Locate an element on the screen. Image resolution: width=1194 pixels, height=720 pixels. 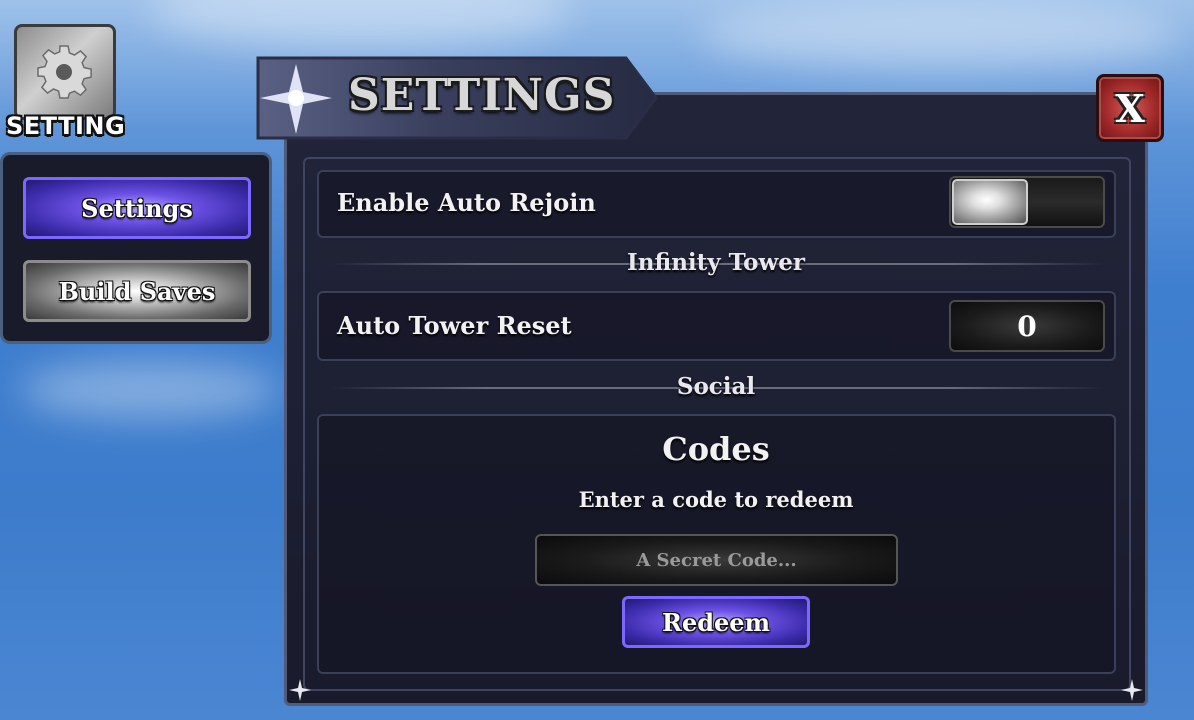
close-button: X is located at coordinates (1130, 108).